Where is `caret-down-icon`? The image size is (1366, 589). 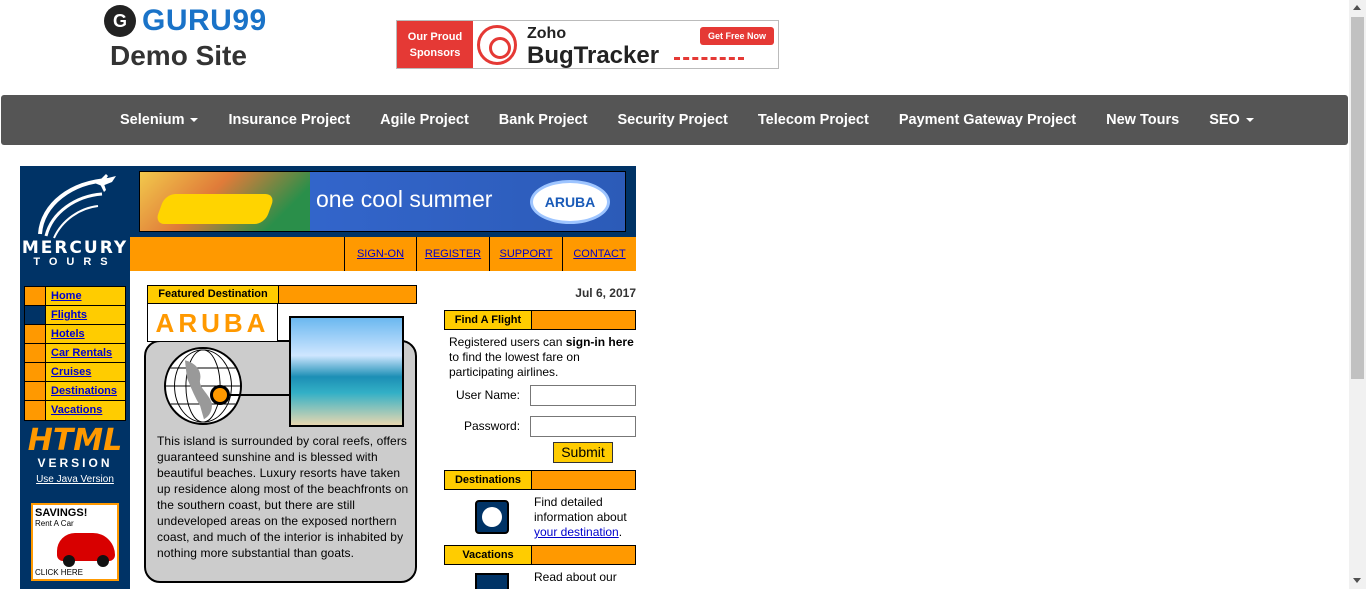
caret-down-icon is located at coordinates (194, 120).